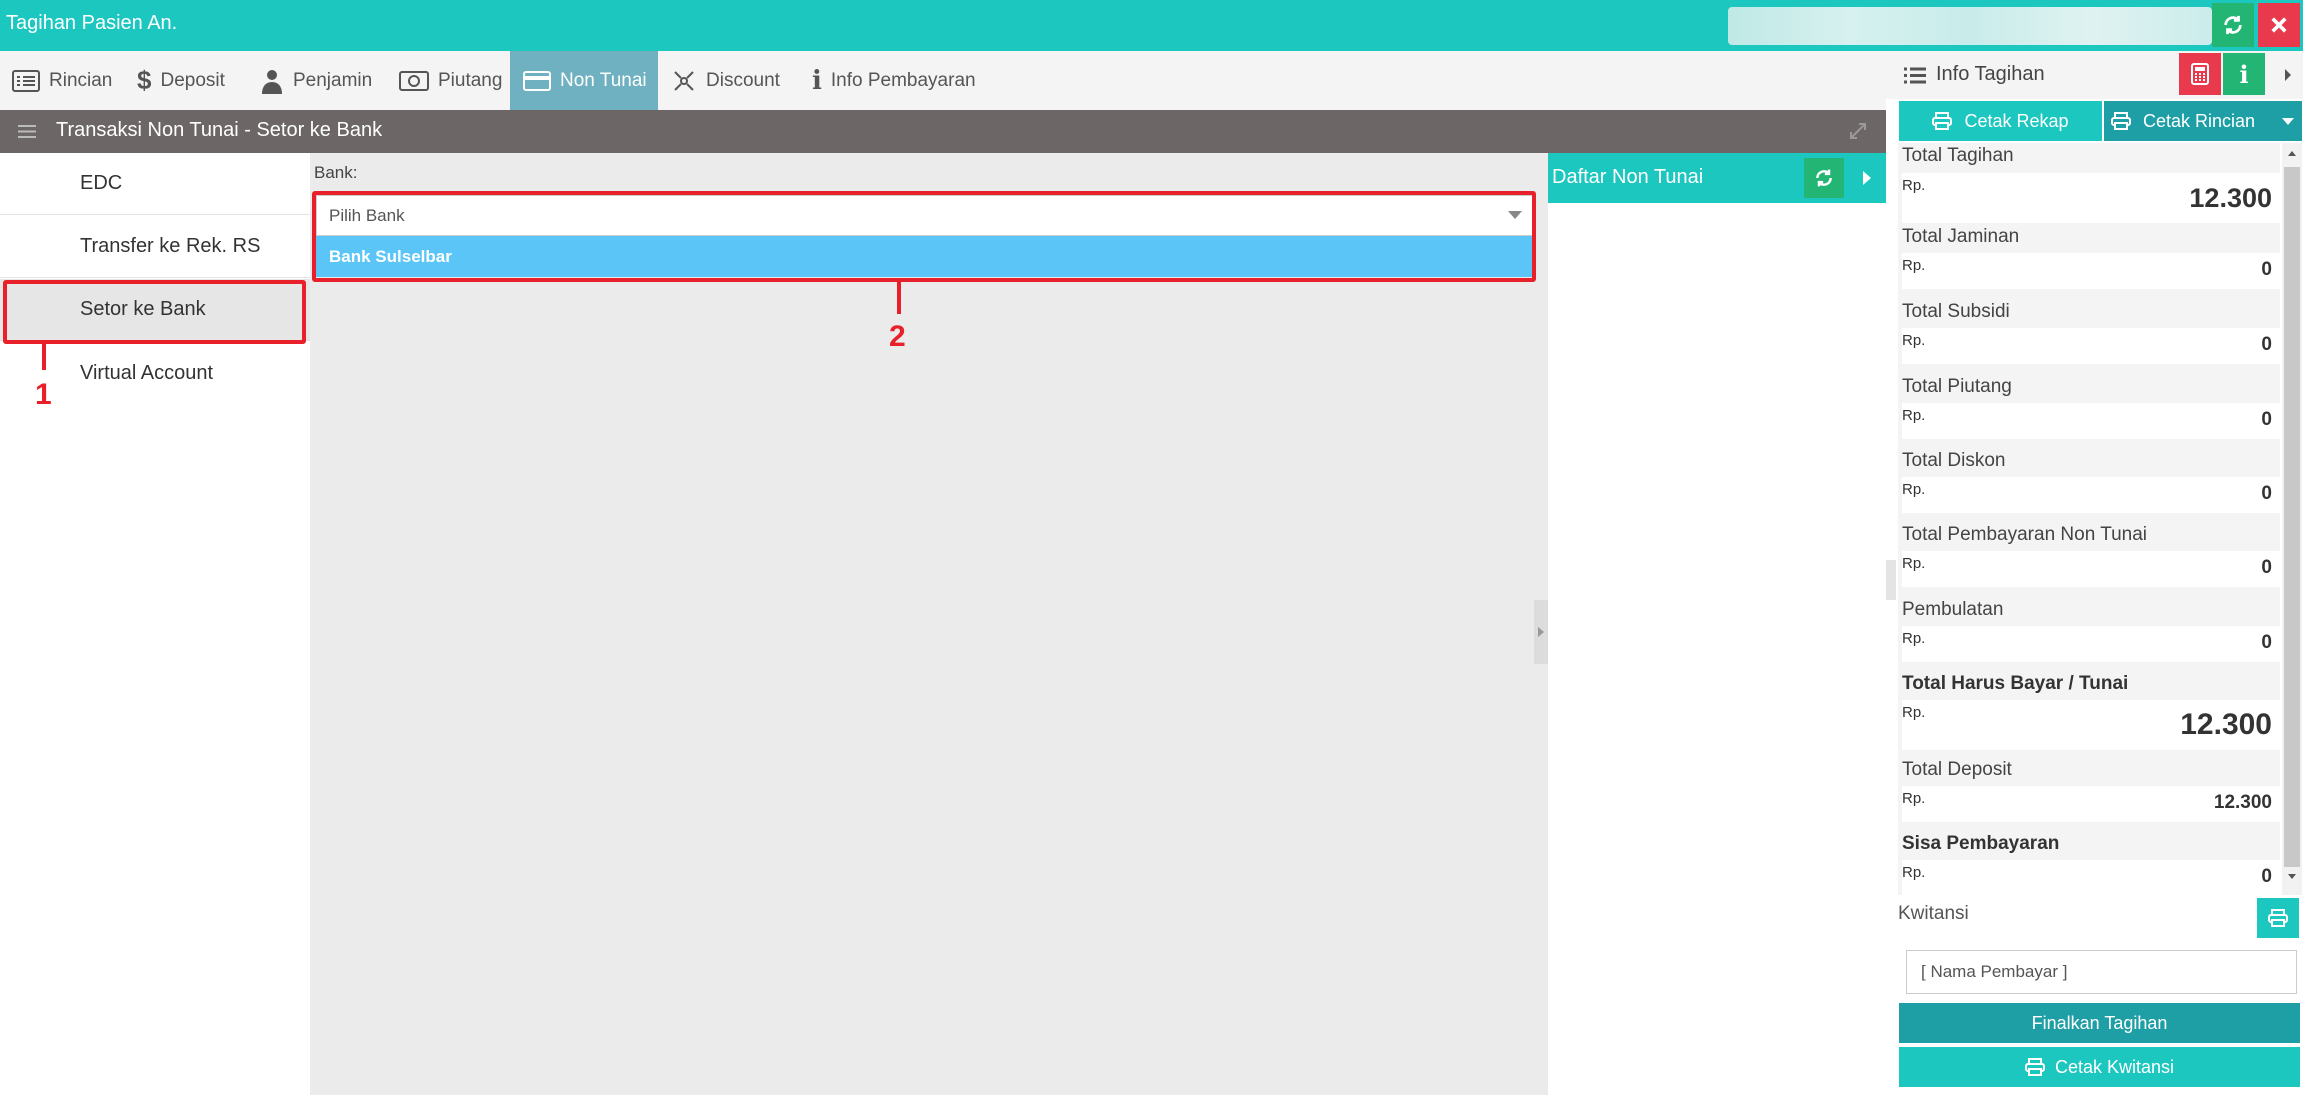 Image resolution: width=2303 pixels, height=1095 pixels. Describe the element at coordinates (2015, 683) in the screenshot. I see `total-harus-bayar-label: Total Harus Bayar / Tunai` at that location.